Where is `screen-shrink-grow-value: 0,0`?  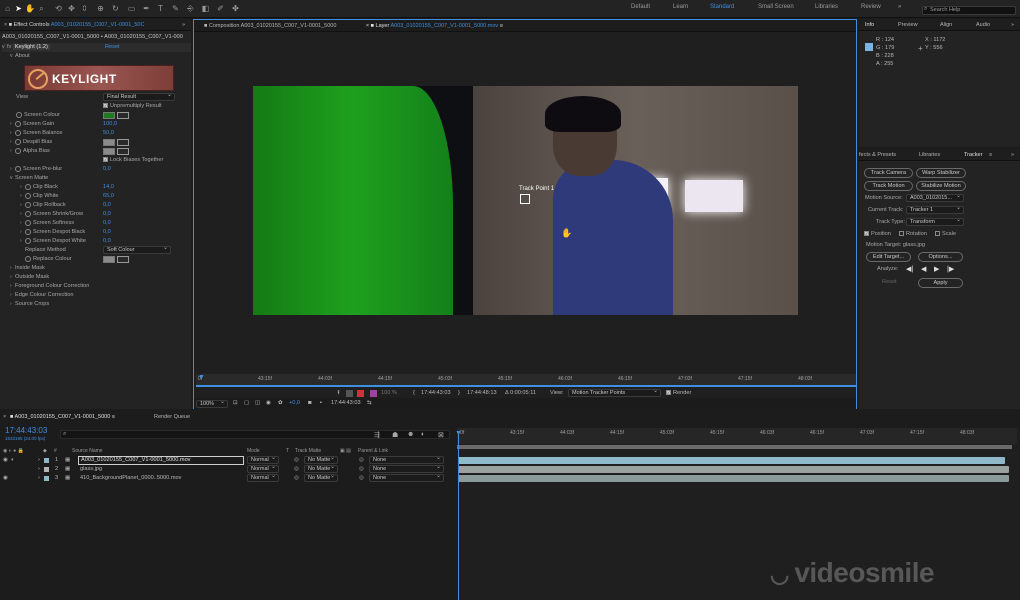
screen-shrink-grow-value: 0,0 is located at coordinates (107, 214).